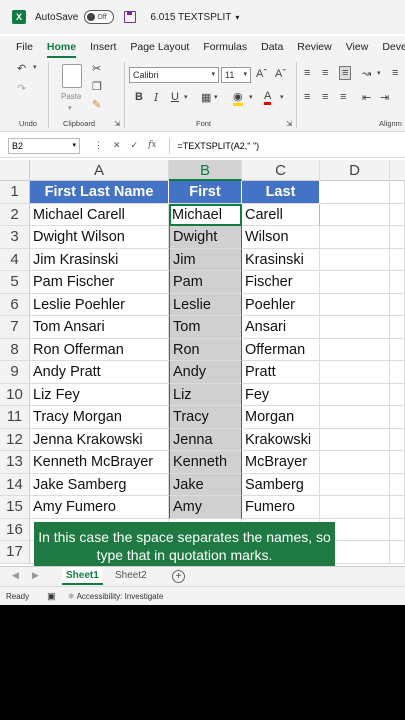 The height and width of the screenshot is (720, 405). I want to click on macro-record-icon: ▣, so click(51, 596).